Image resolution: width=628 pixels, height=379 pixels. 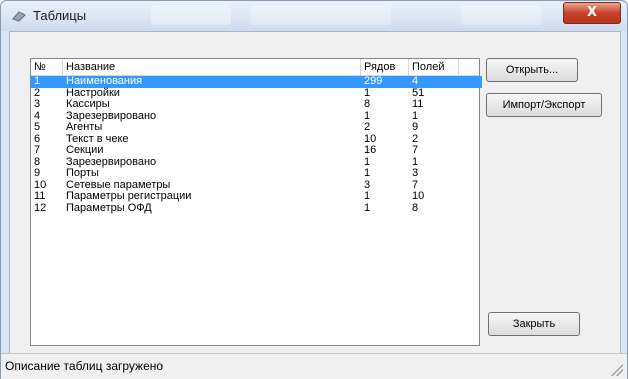 What do you see at coordinates (544, 105) in the screenshot?
I see `import-export-button: Импорт/Экспорт` at bounding box center [544, 105].